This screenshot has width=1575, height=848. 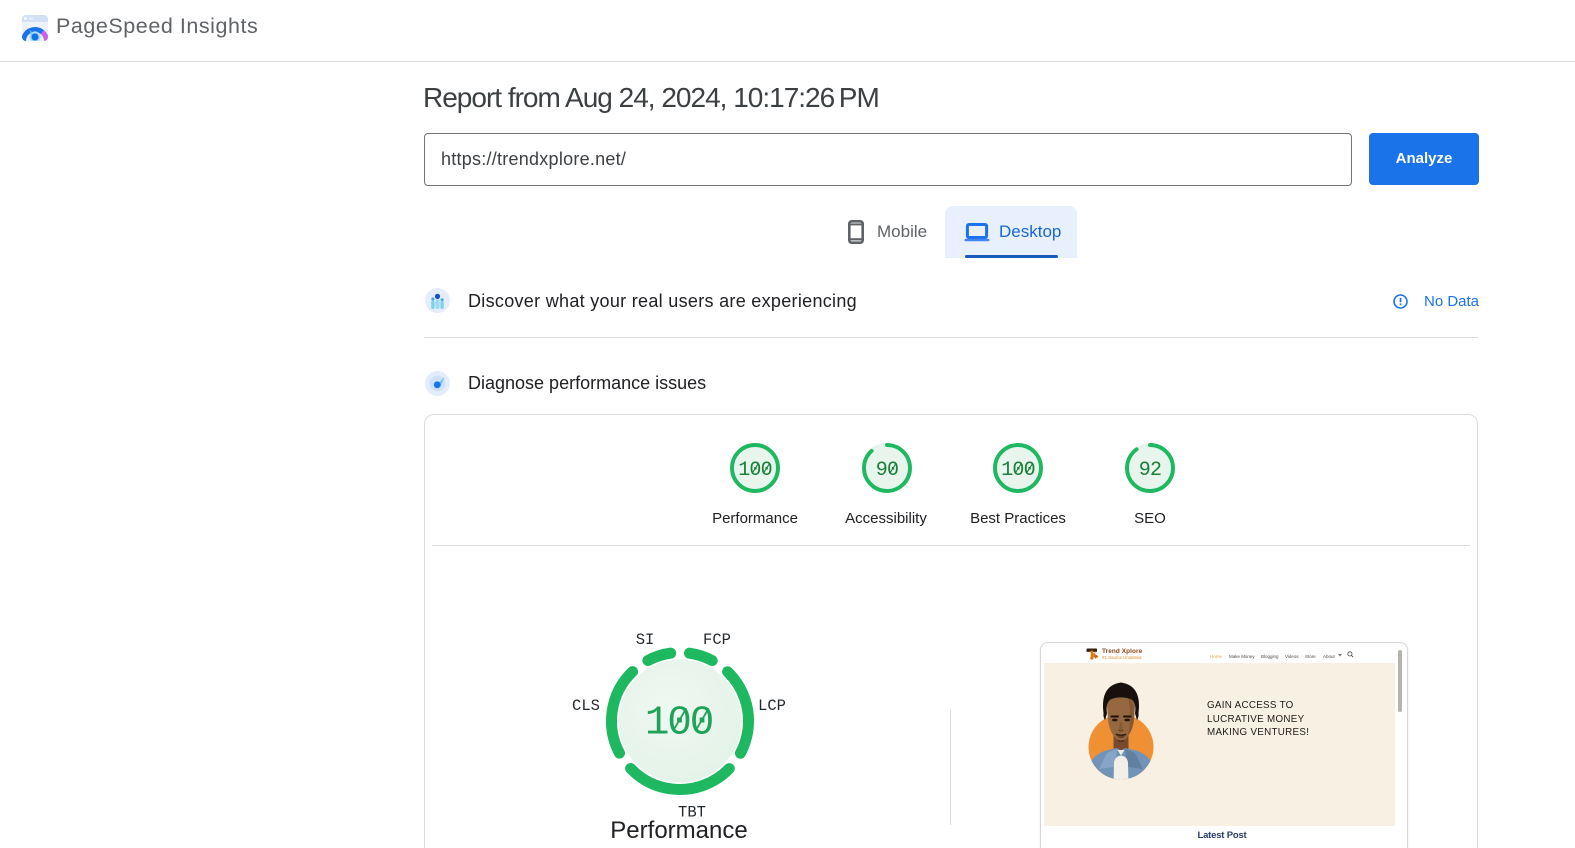 What do you see at coordinates (772, 706) in the screenshot?
I see `svg-text: LCP` at bounding box center [772, 706].